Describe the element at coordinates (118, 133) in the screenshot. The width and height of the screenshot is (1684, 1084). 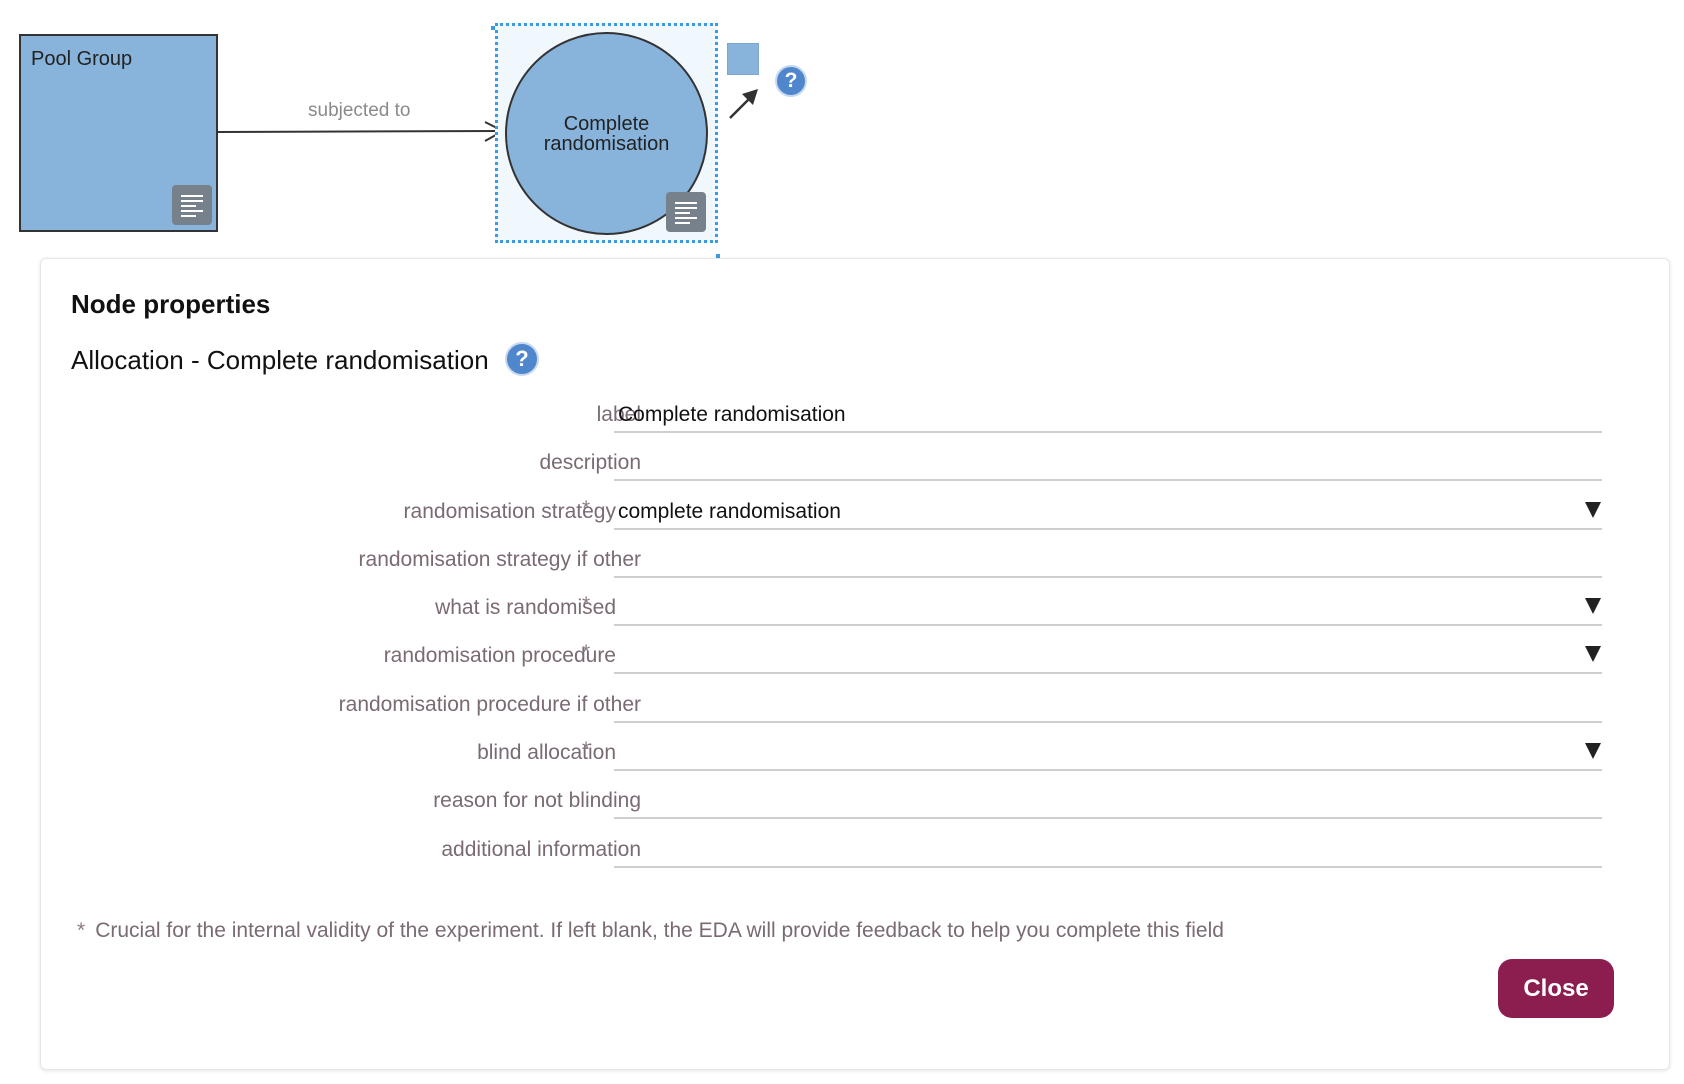
I see `pool-group-node: Pool Group` at that location.